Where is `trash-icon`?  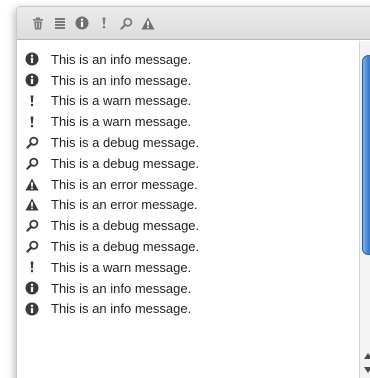 trash-icon is located at coordinates (38, 23).